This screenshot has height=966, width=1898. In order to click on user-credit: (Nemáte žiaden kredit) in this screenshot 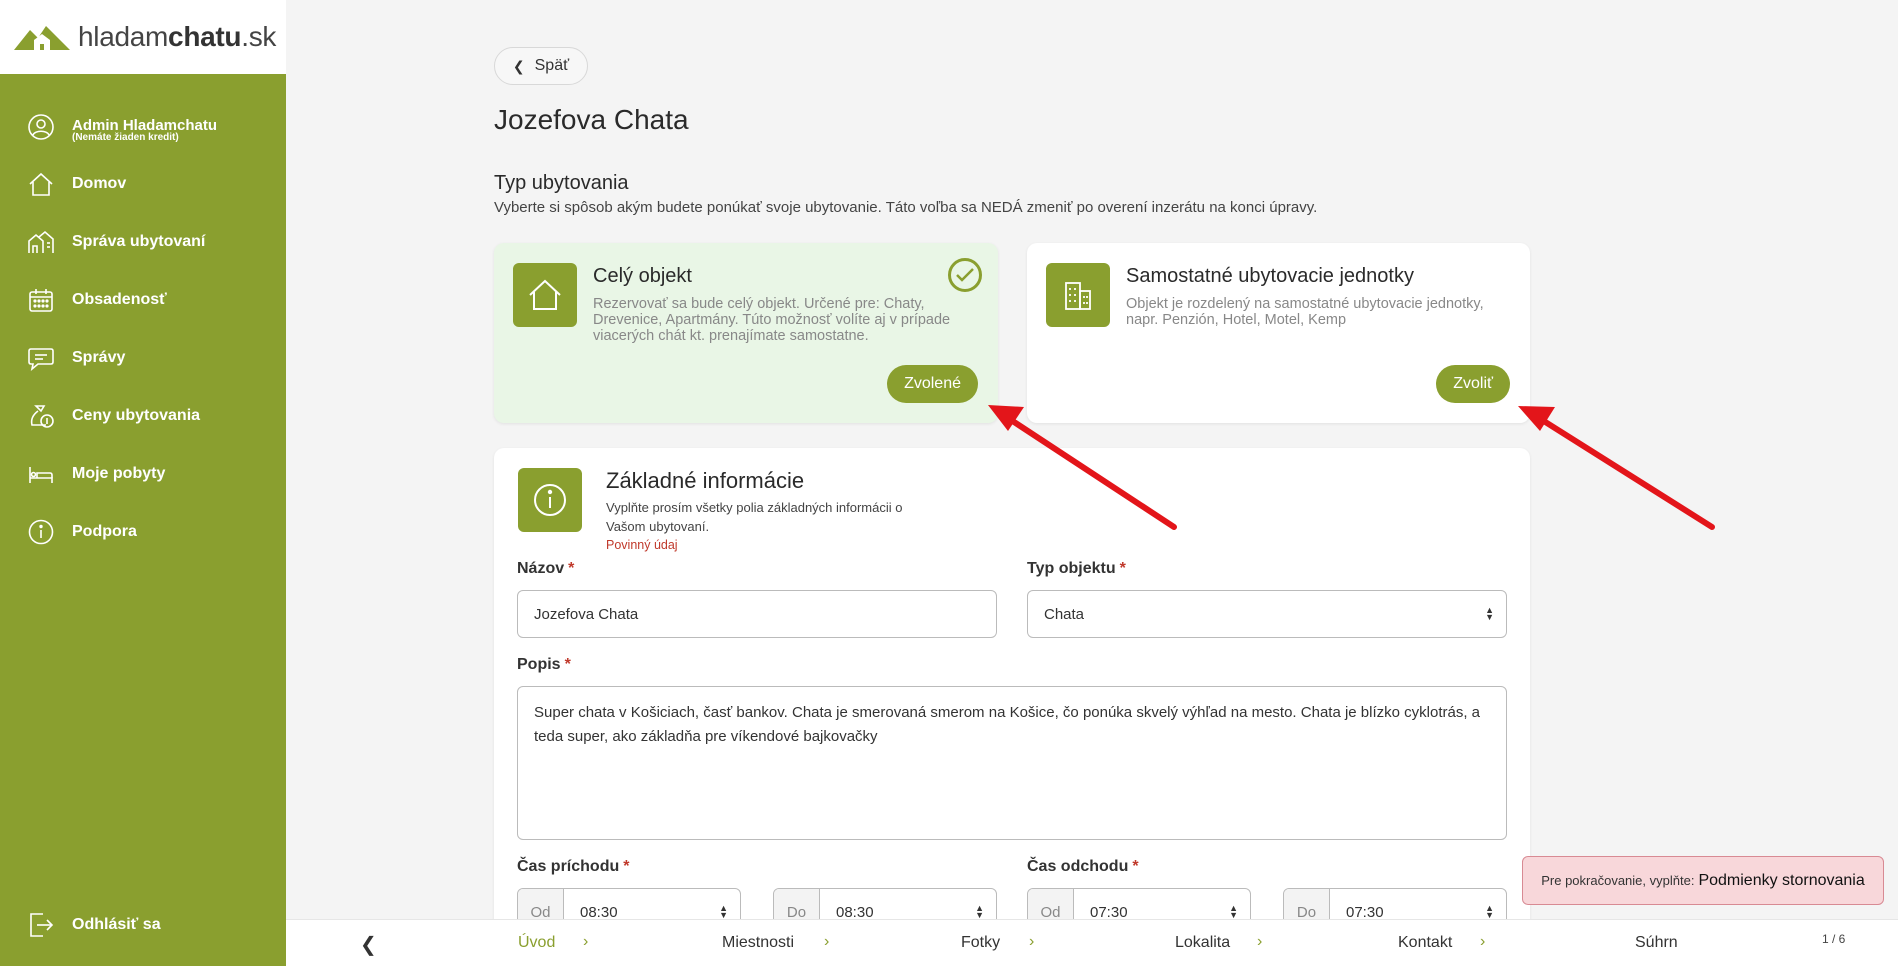, I will do `click(125, 137)`.